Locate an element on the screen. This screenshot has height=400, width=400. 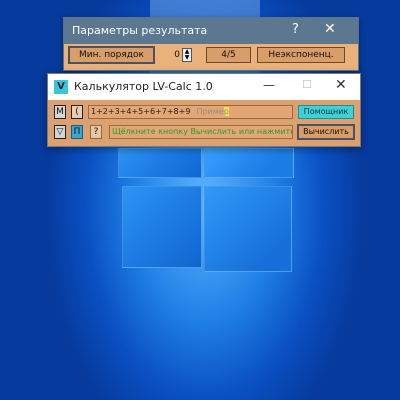
expression-text: 1+2+3+4+5+6+7+8+9 is located at coordinates (141, 111).